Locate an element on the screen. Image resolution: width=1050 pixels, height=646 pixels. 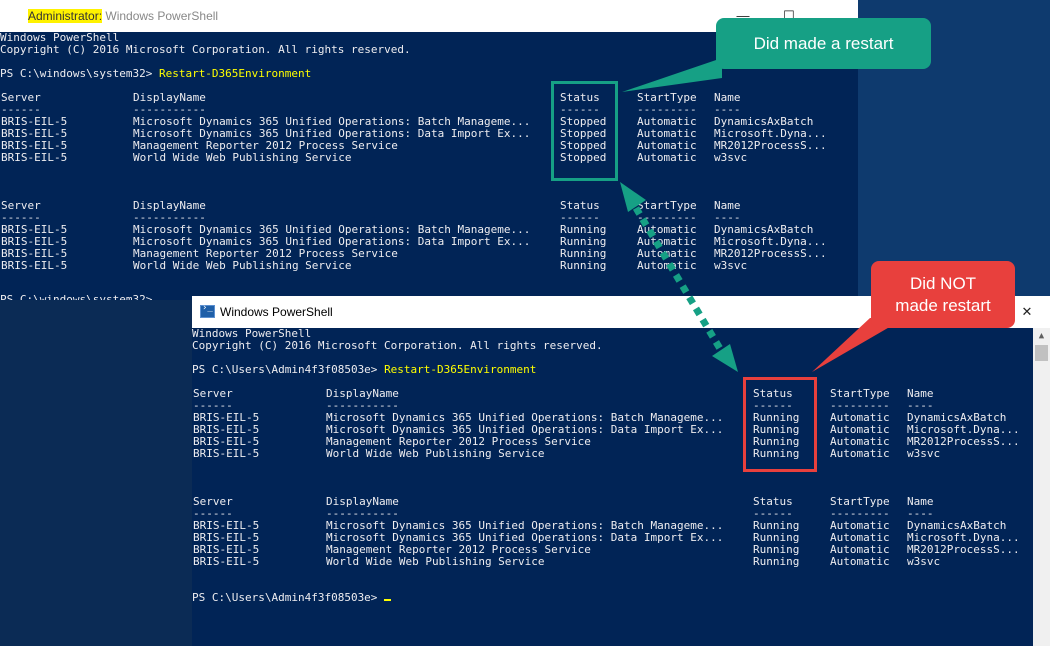
prompt-line: PS C:\windows\system32> is located at coordinates (83, 297).